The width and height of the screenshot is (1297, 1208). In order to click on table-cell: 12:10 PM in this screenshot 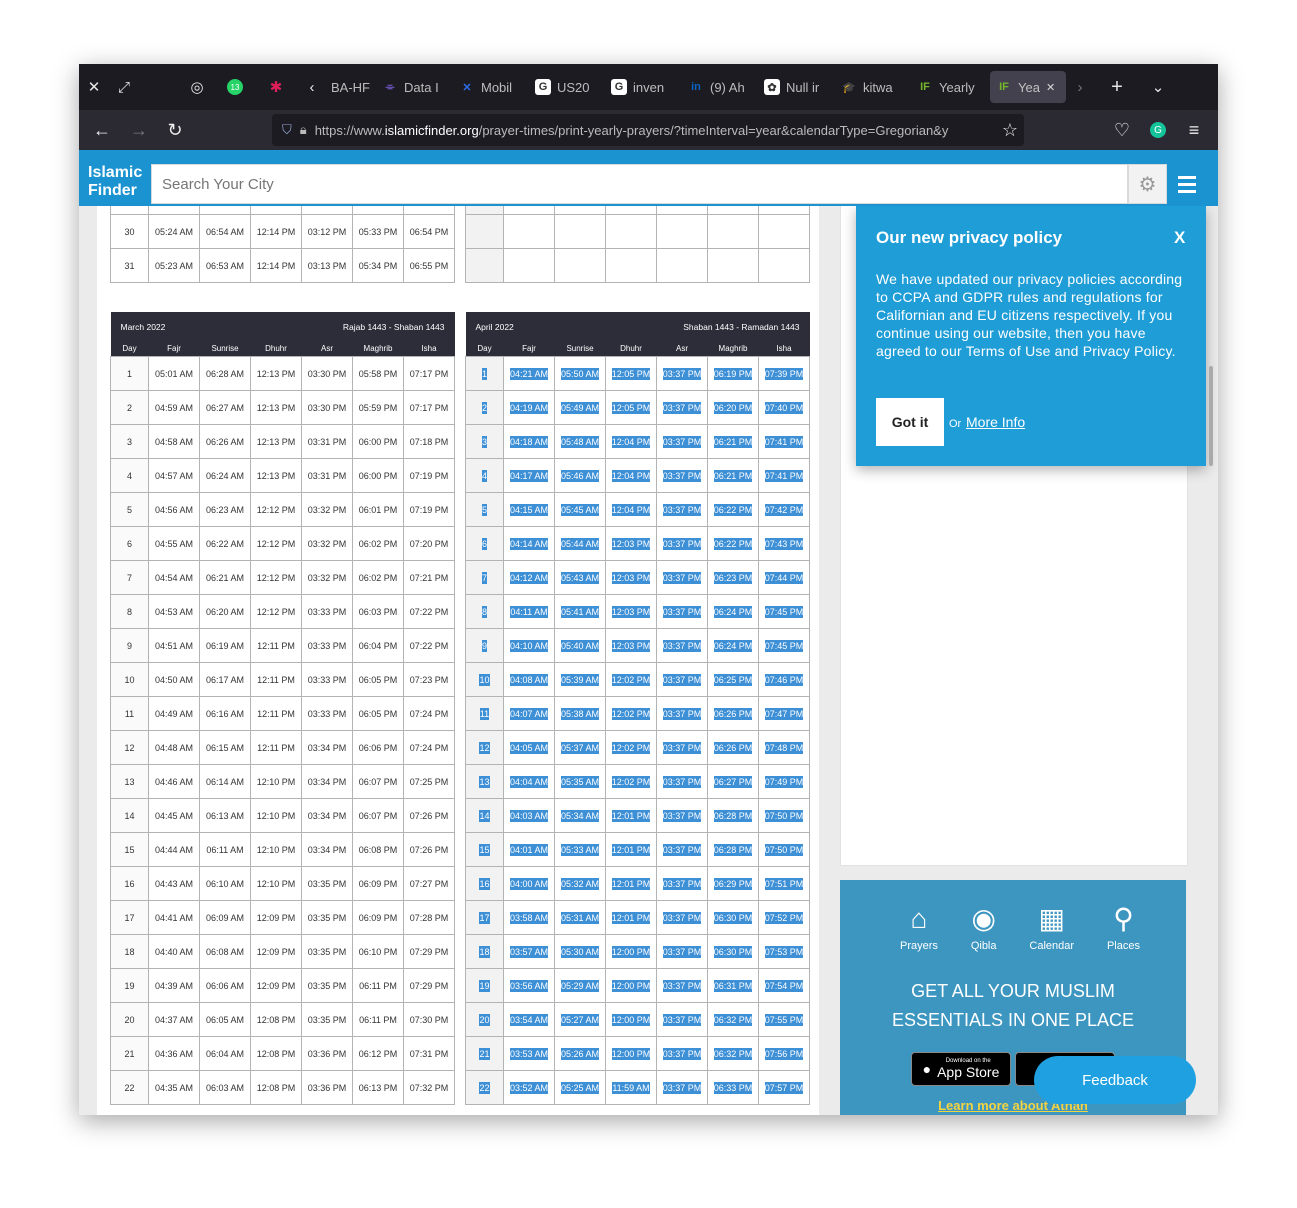, I will do `click(276, 883)`.